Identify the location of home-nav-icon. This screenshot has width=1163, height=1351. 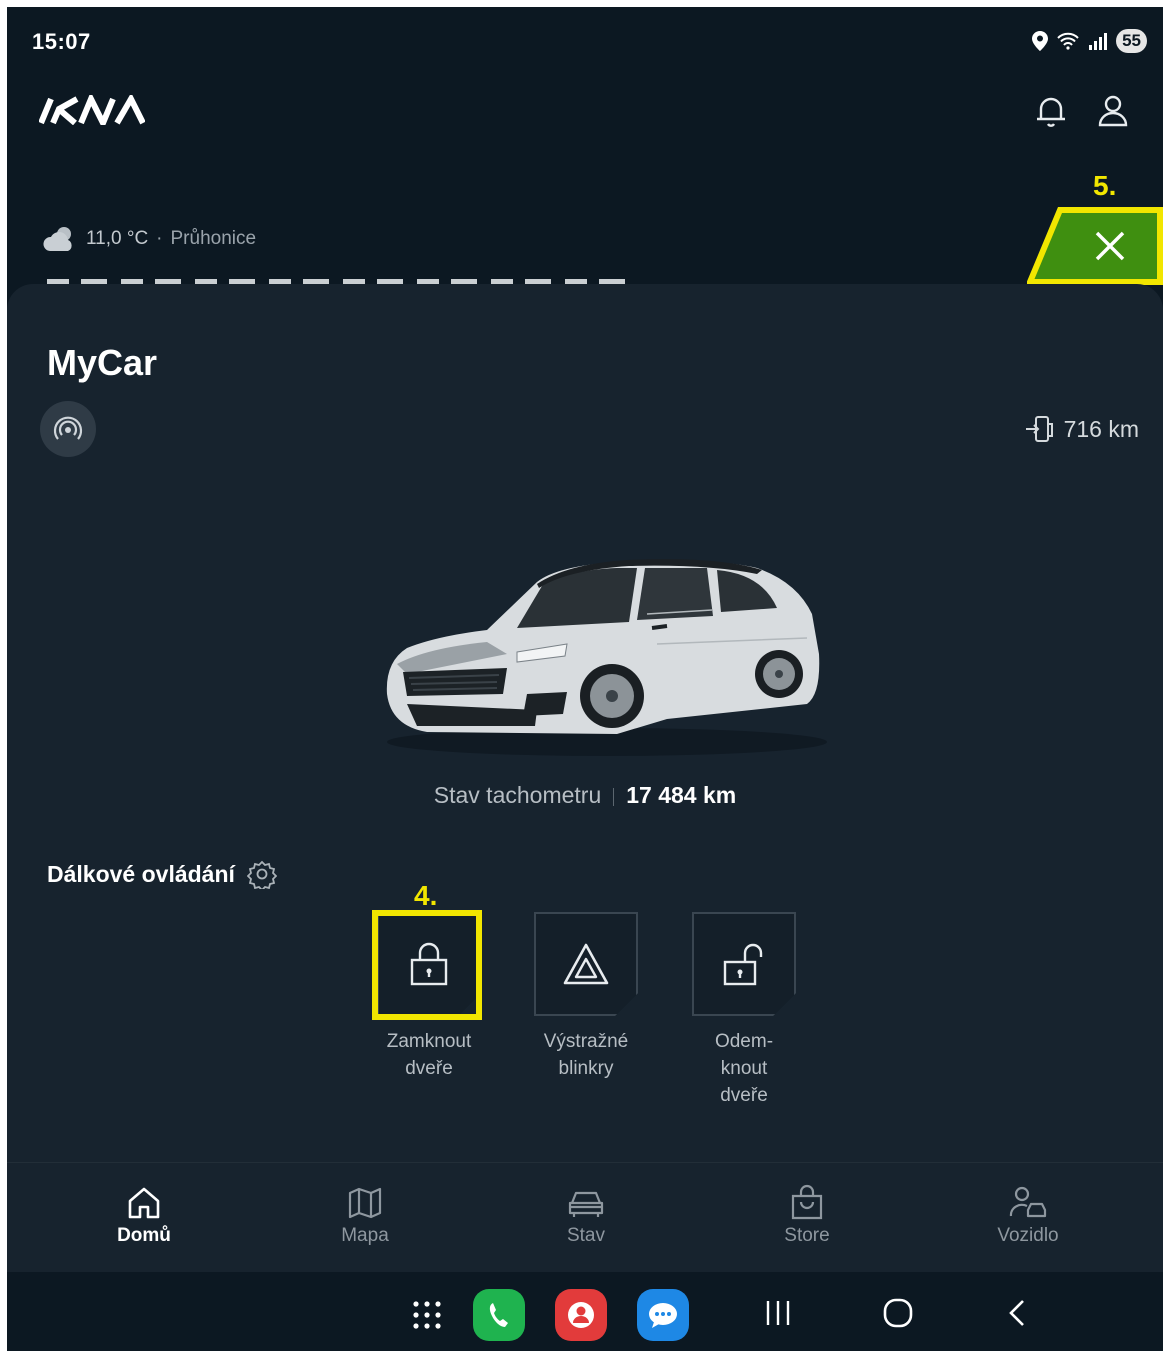
(898, 1313).